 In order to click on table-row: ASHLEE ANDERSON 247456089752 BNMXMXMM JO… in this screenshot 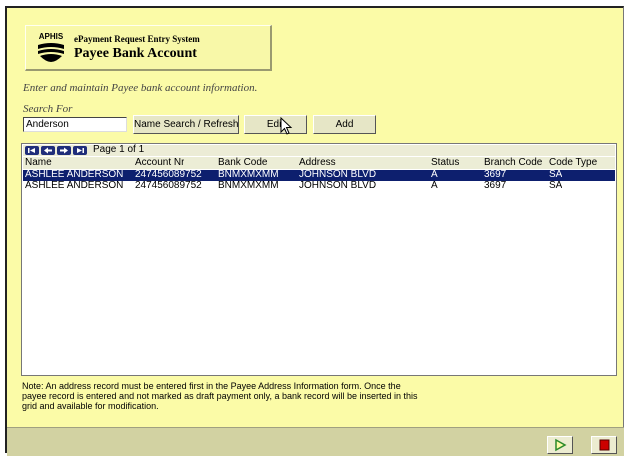, I will do `click(319, 186)`.